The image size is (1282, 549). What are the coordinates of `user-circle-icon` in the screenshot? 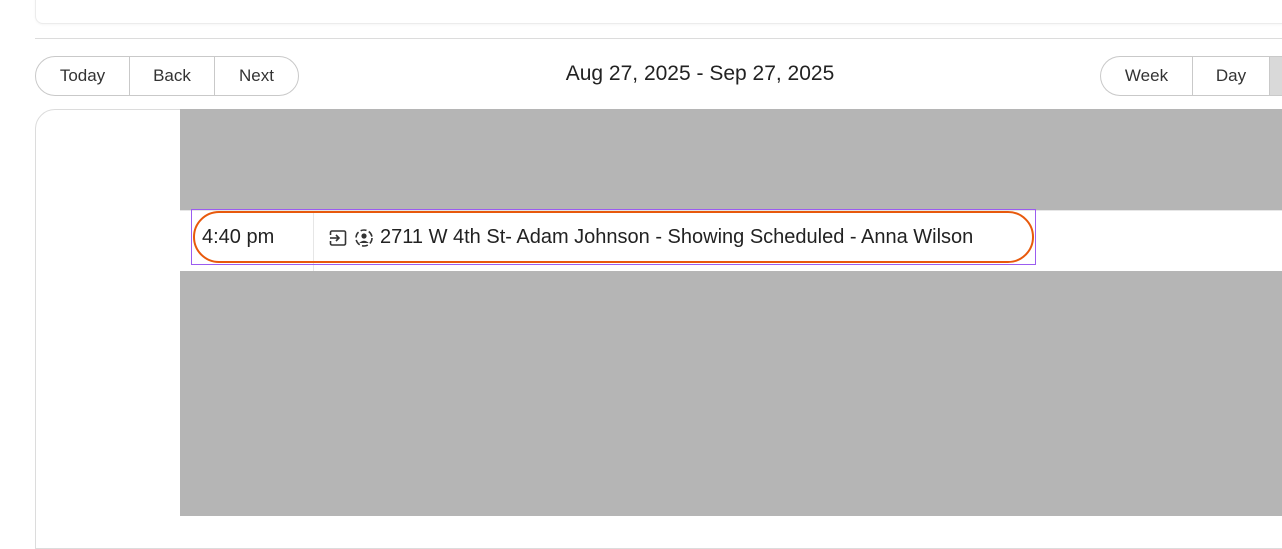 It's located at (364, 238).